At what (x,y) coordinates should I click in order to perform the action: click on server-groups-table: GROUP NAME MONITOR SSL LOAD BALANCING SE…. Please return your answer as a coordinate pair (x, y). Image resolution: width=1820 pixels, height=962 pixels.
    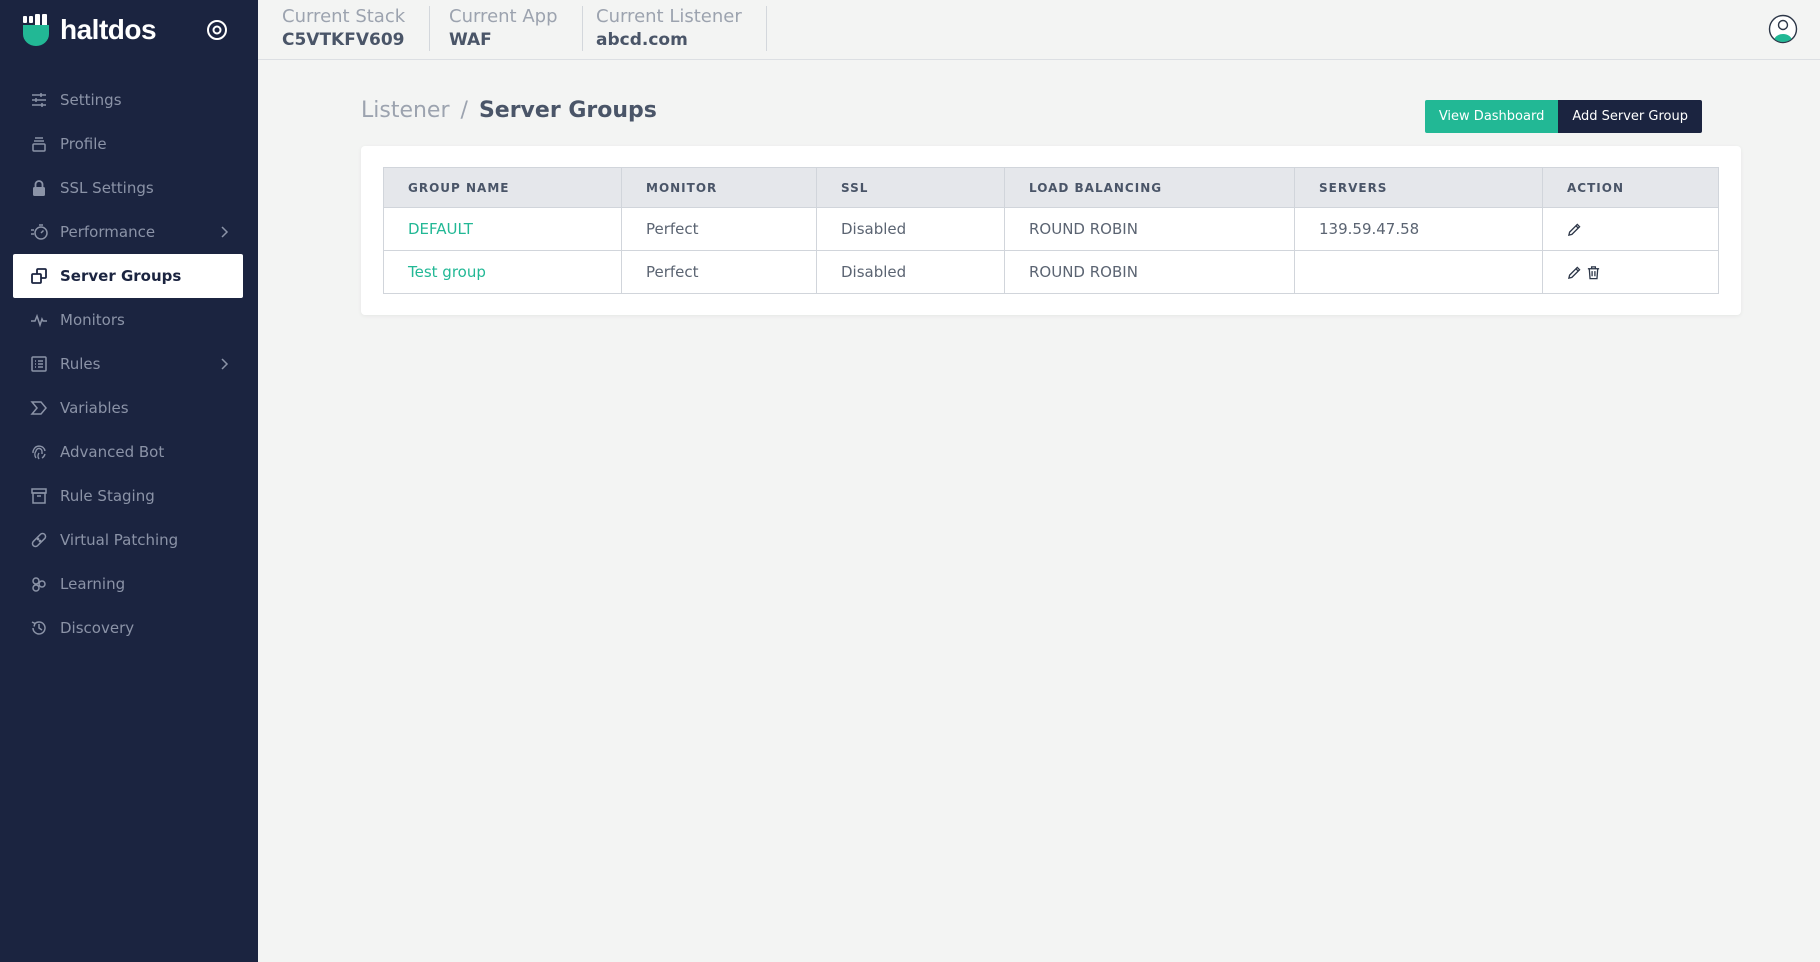
    Looking at the image, I should click on (1051, 230).